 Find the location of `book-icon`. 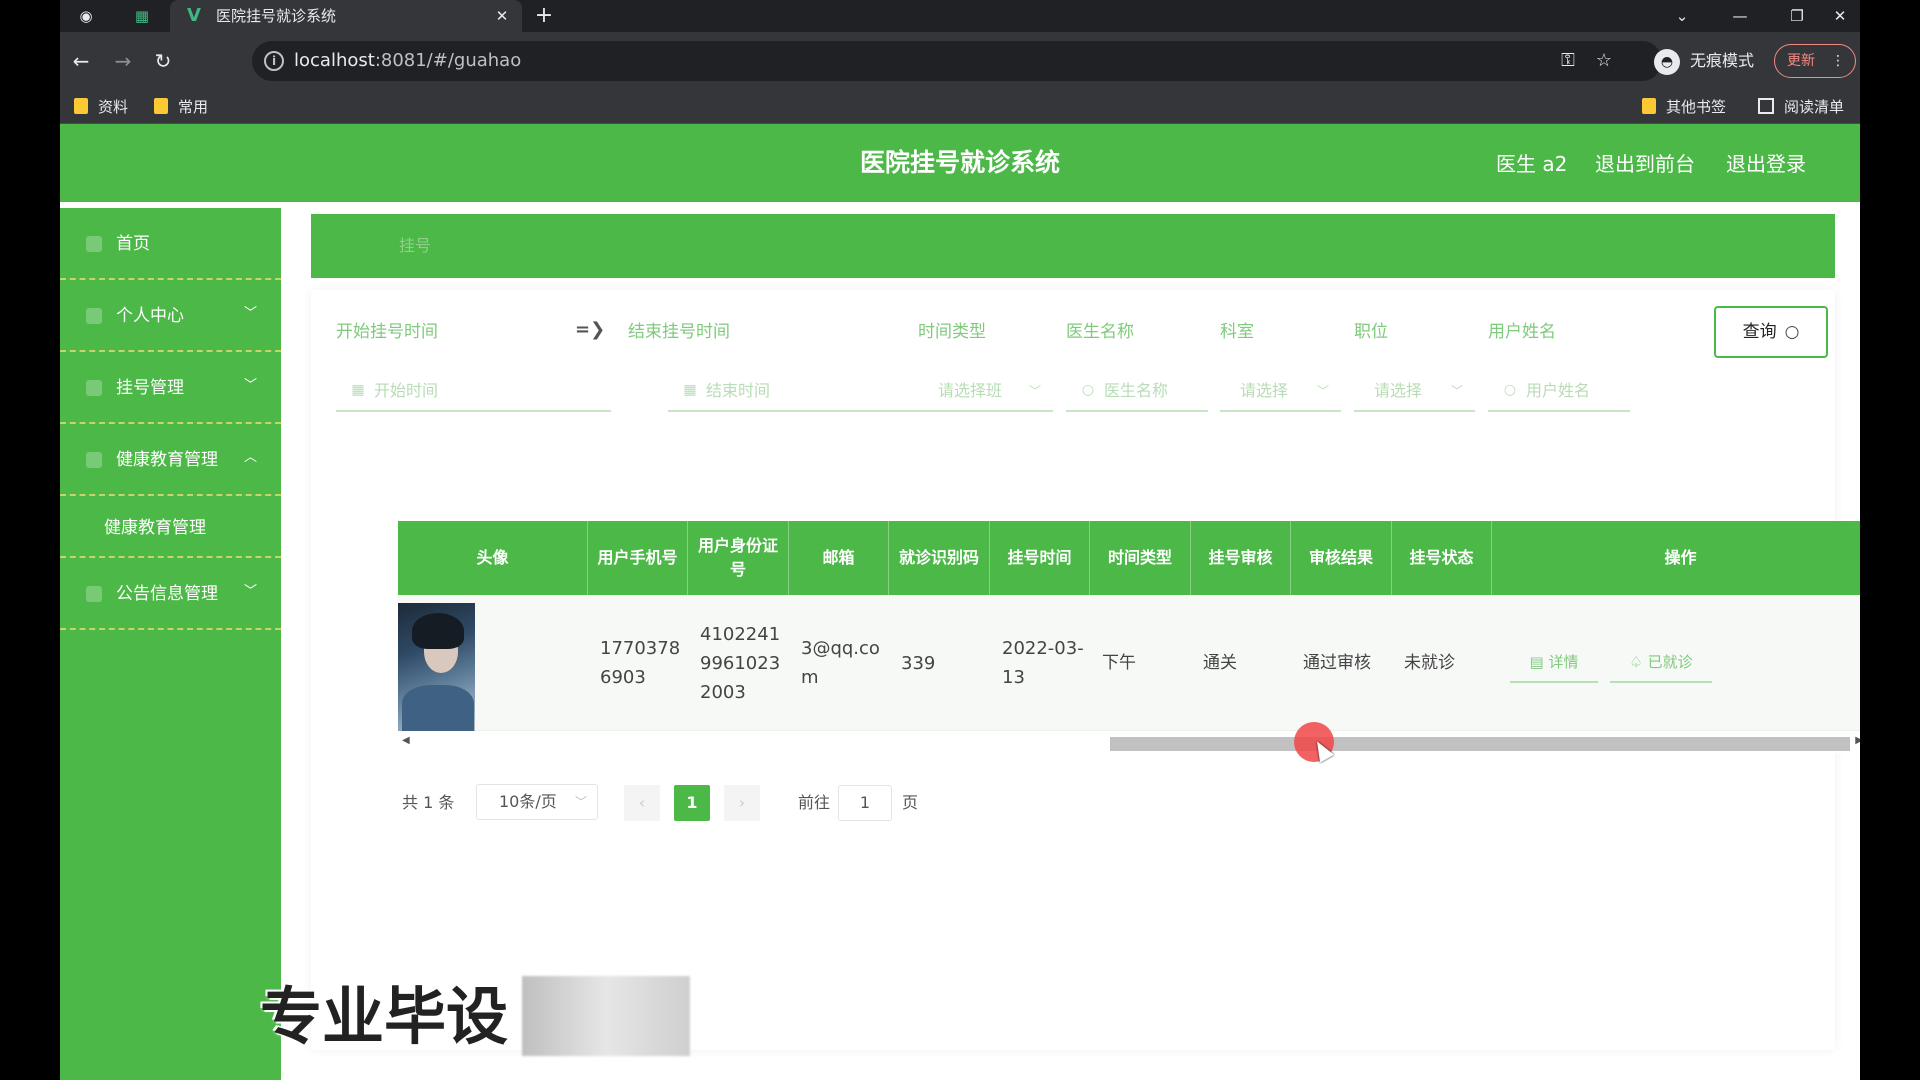

book-icon is located at coordinates (94, 460).